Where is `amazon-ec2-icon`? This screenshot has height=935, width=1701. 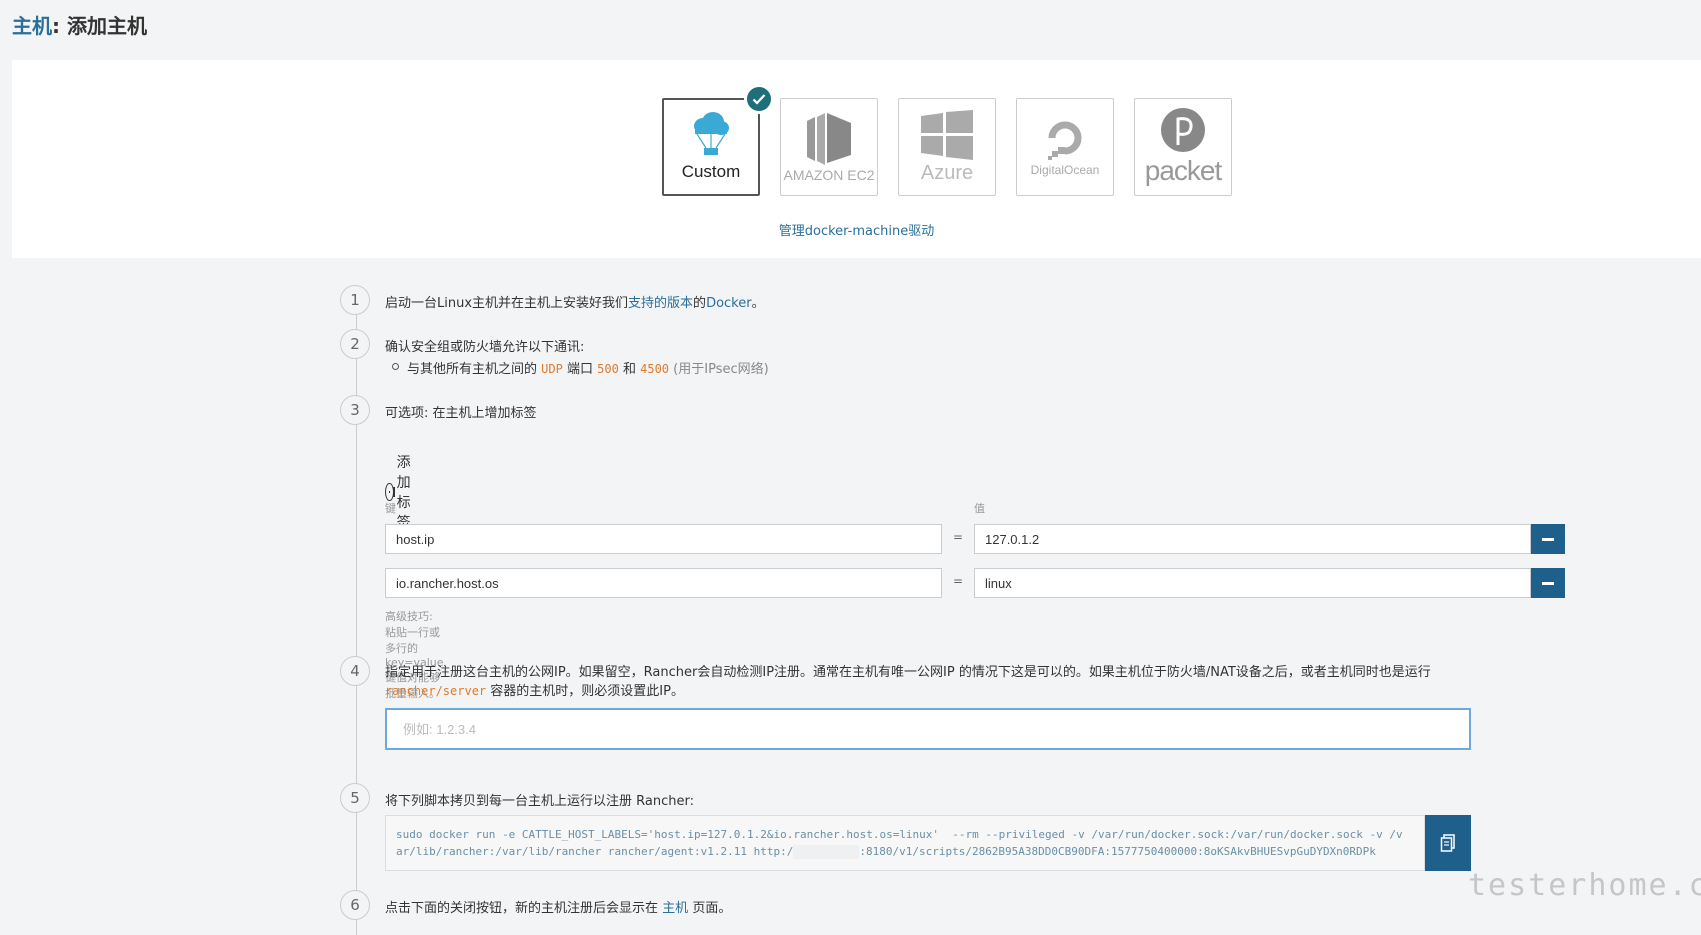 amazon-ec2-icon is located at coordinates (829, 139).